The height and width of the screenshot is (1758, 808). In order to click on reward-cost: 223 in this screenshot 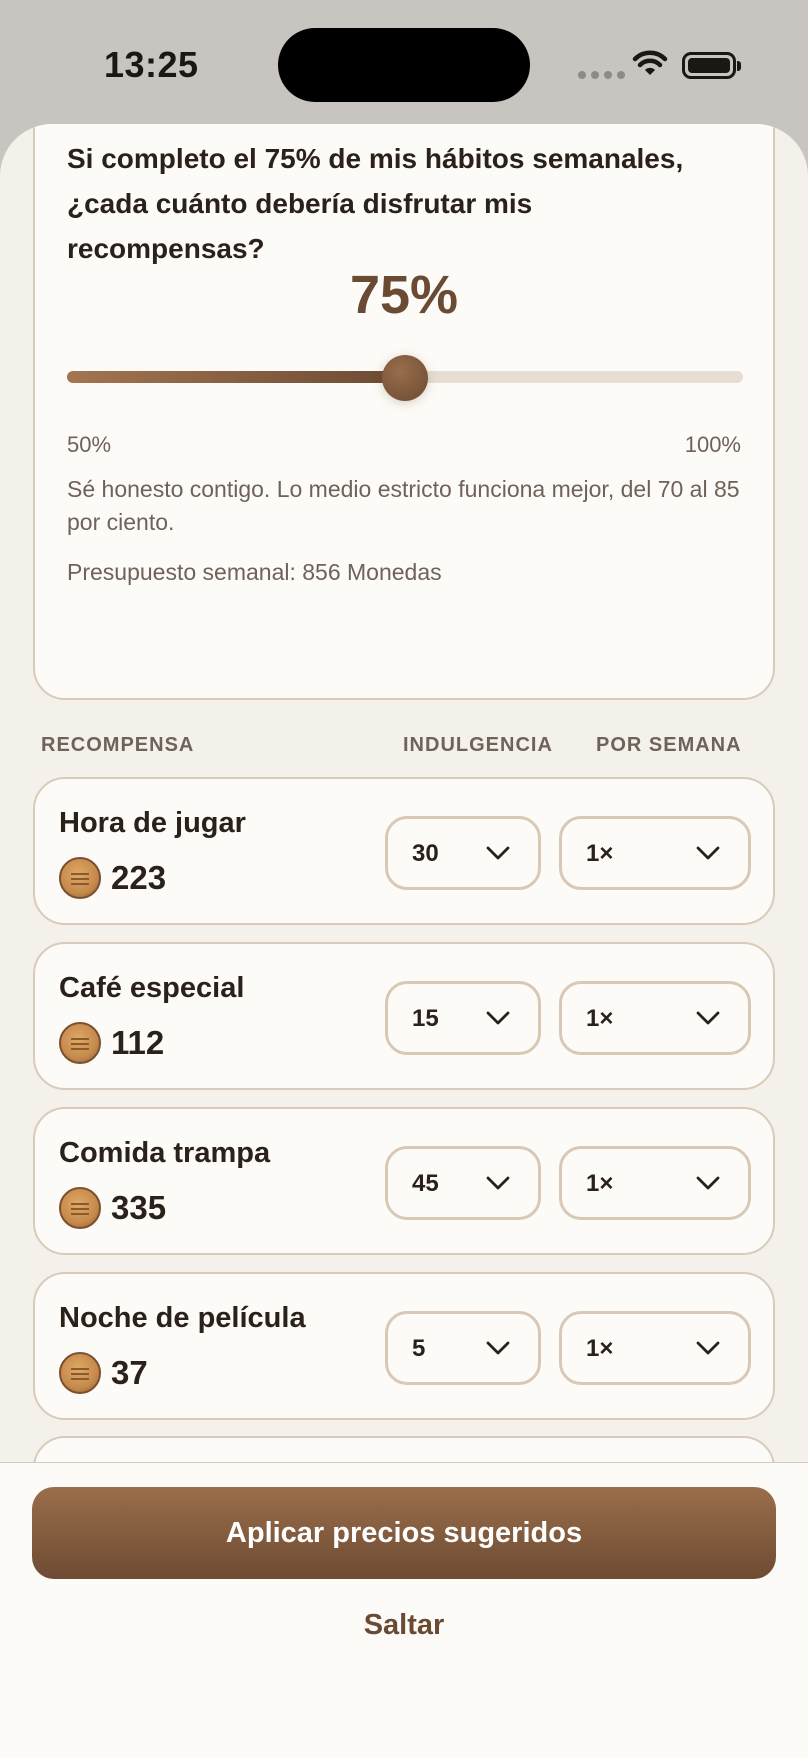, I will do `click(139, 877)`.